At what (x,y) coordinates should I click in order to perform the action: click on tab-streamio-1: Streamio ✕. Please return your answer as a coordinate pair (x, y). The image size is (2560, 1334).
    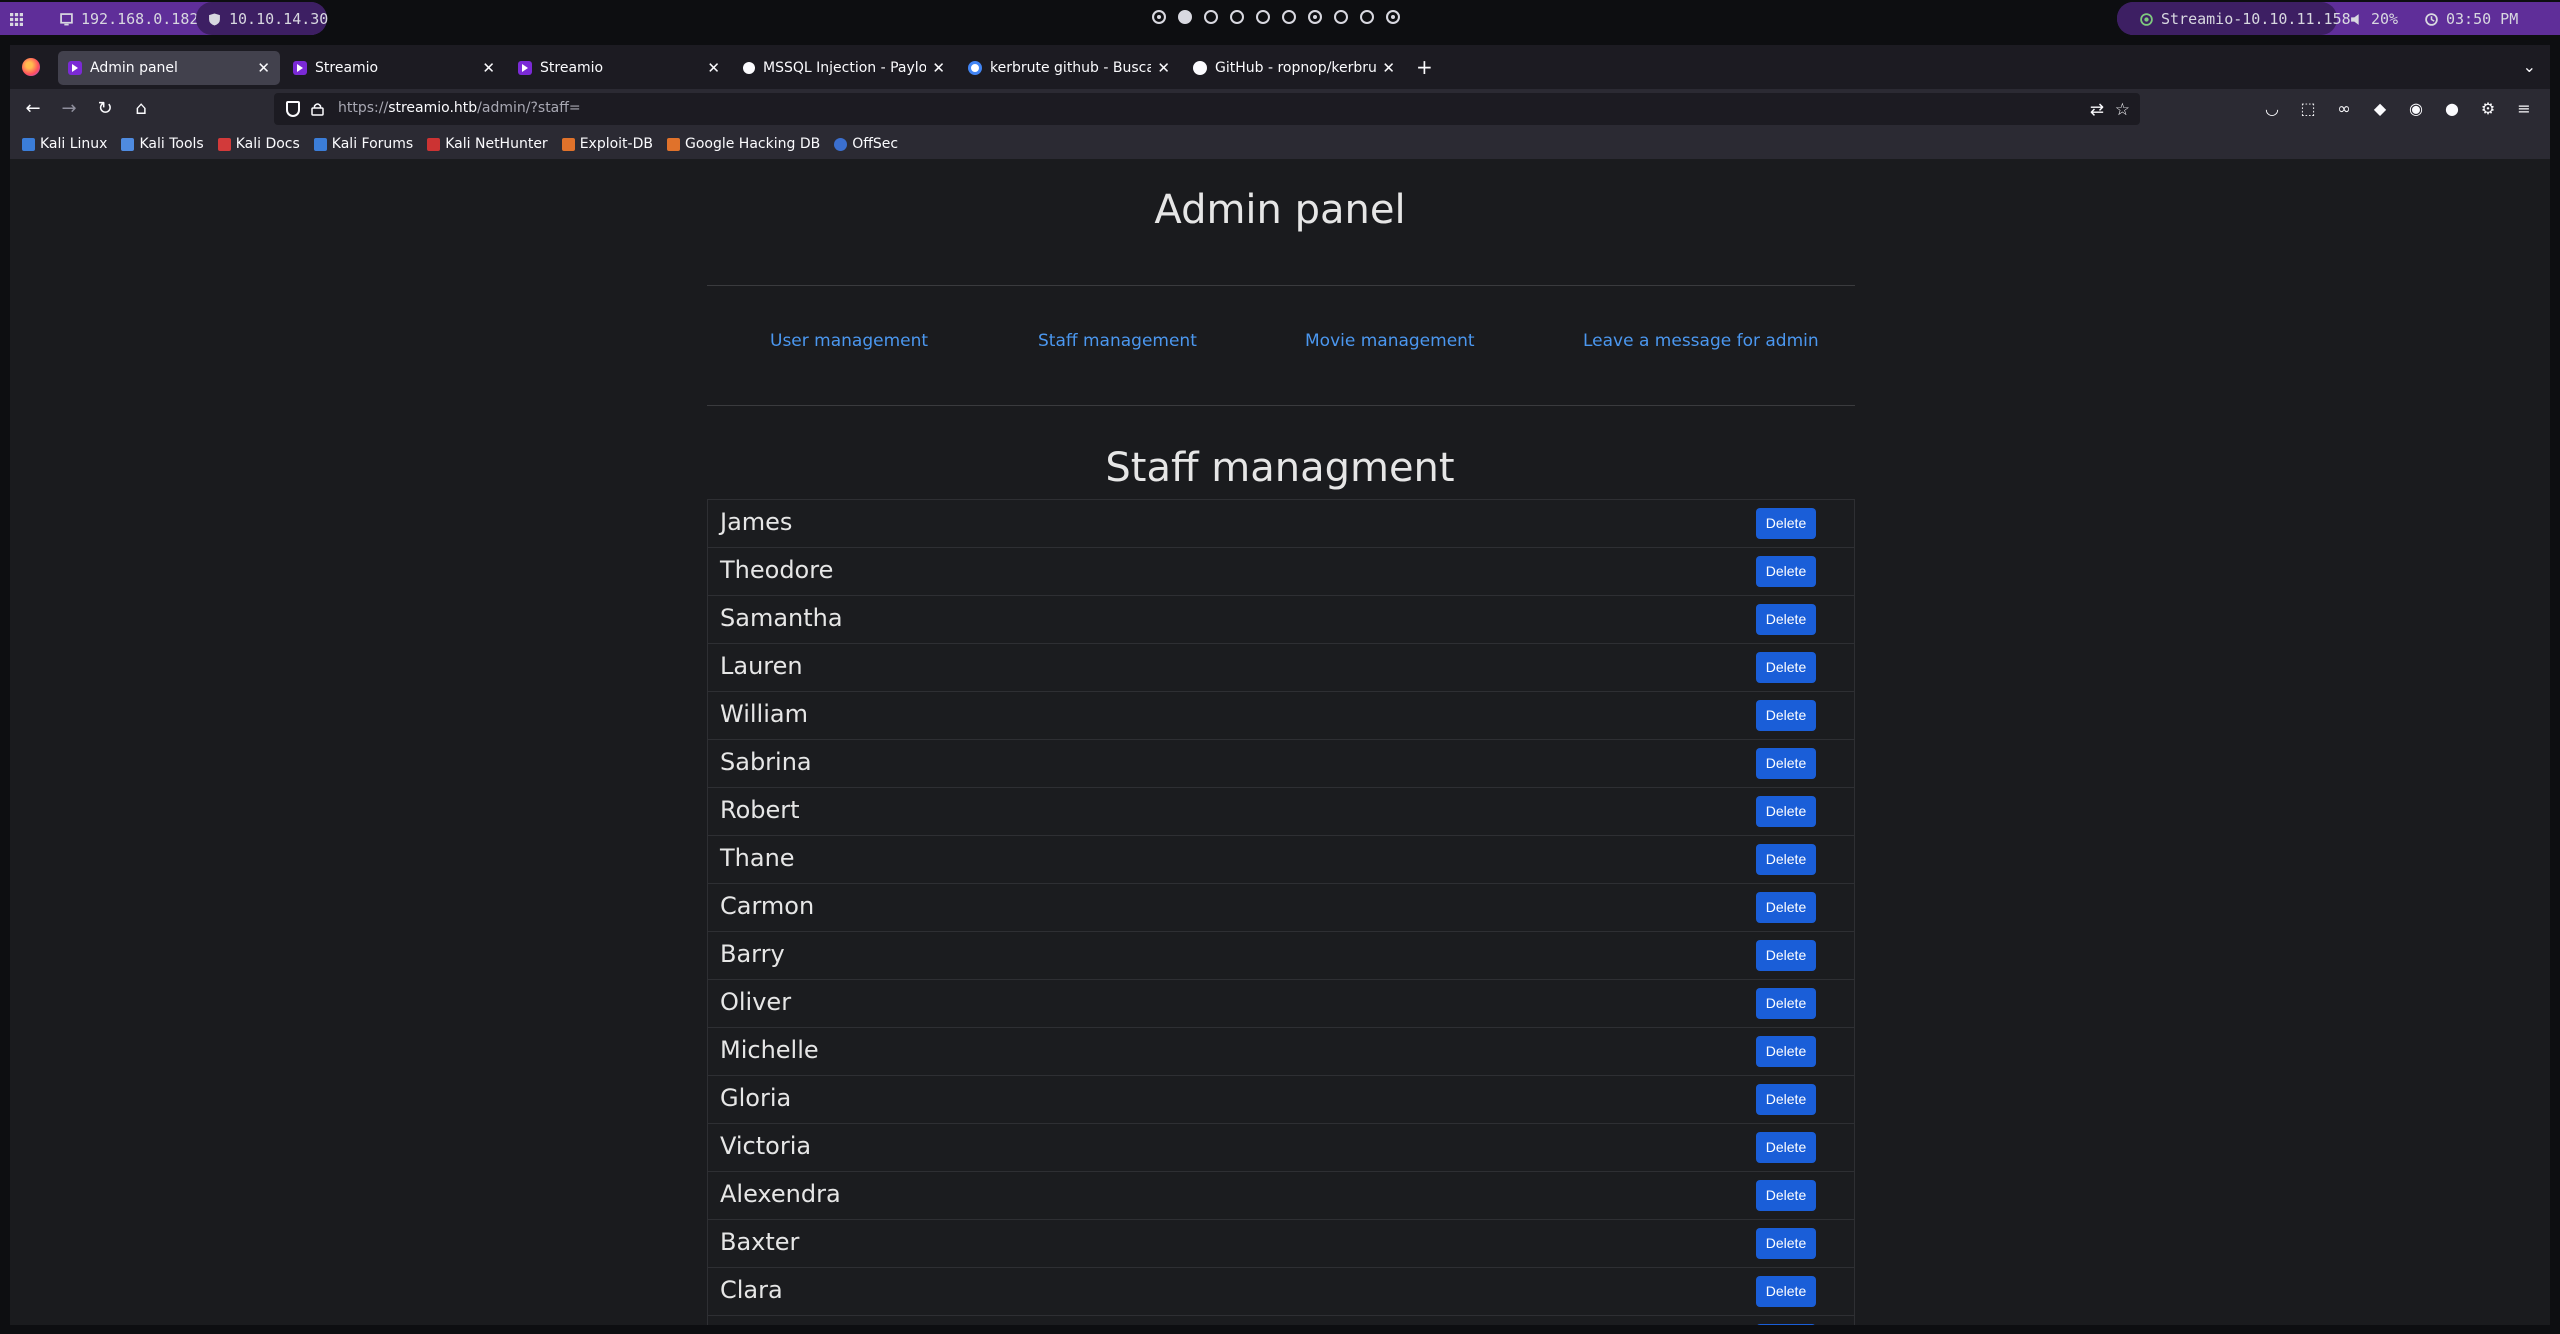
    Looking at the image, I should click on (394, 68).